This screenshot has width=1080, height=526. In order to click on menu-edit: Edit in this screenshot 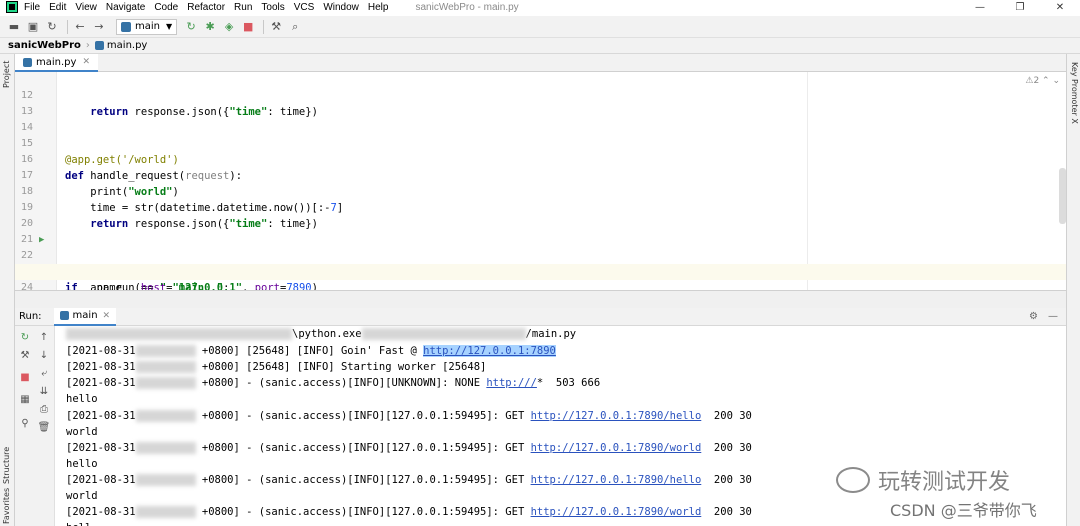, I will do `click(57, 7)`.